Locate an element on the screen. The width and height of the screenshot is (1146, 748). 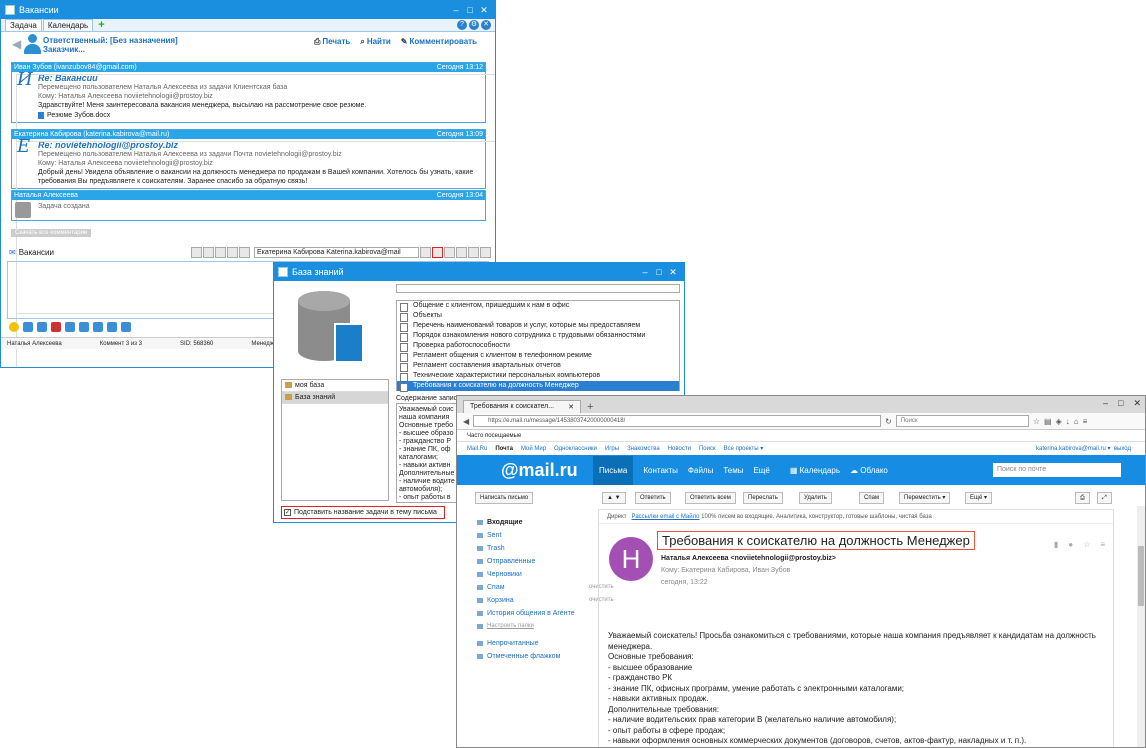
direct-label: Директ is located at coordinates (617, 517).